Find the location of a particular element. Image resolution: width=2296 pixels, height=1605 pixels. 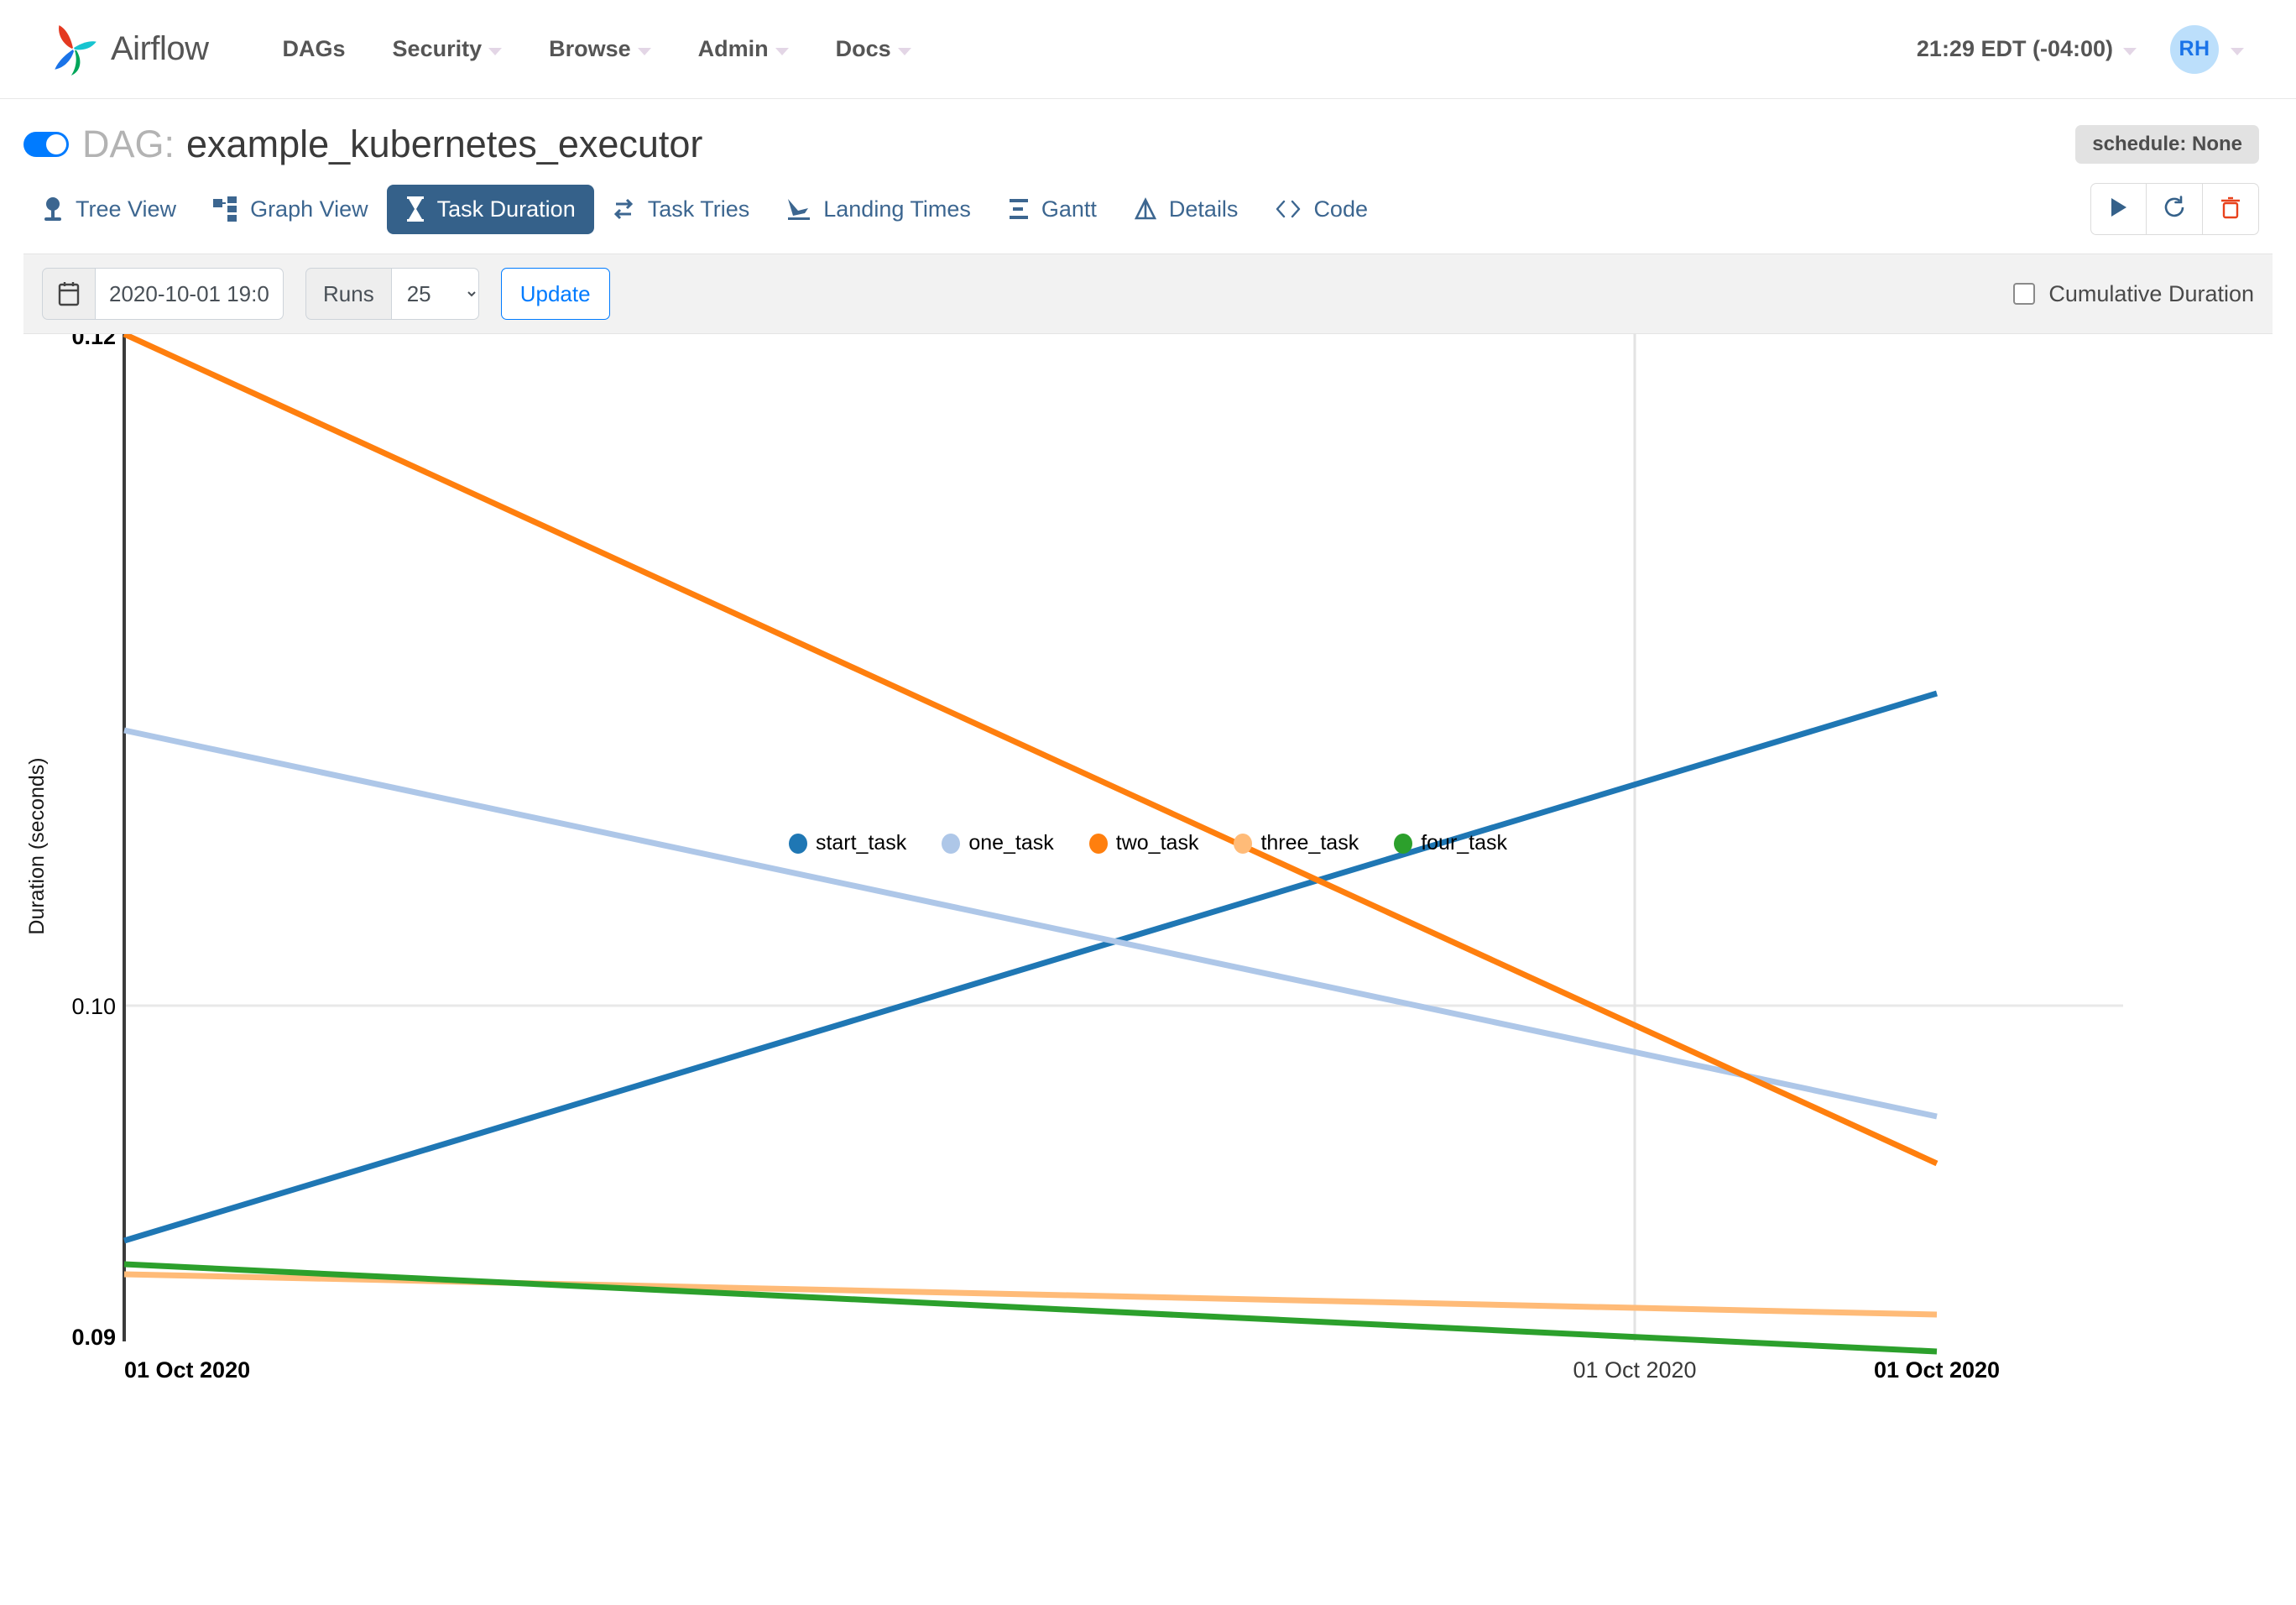

trigger-dag-button is located at coordinates (2118, 209).